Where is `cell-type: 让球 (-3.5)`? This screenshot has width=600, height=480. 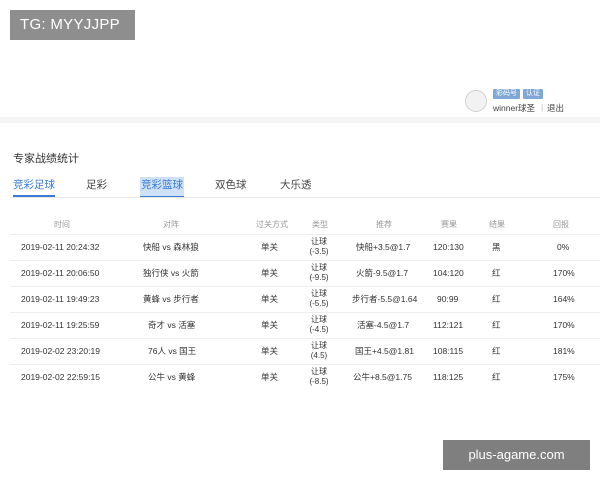 cell-type: 让球 (-3.5) is located at coordinates (319, 247).